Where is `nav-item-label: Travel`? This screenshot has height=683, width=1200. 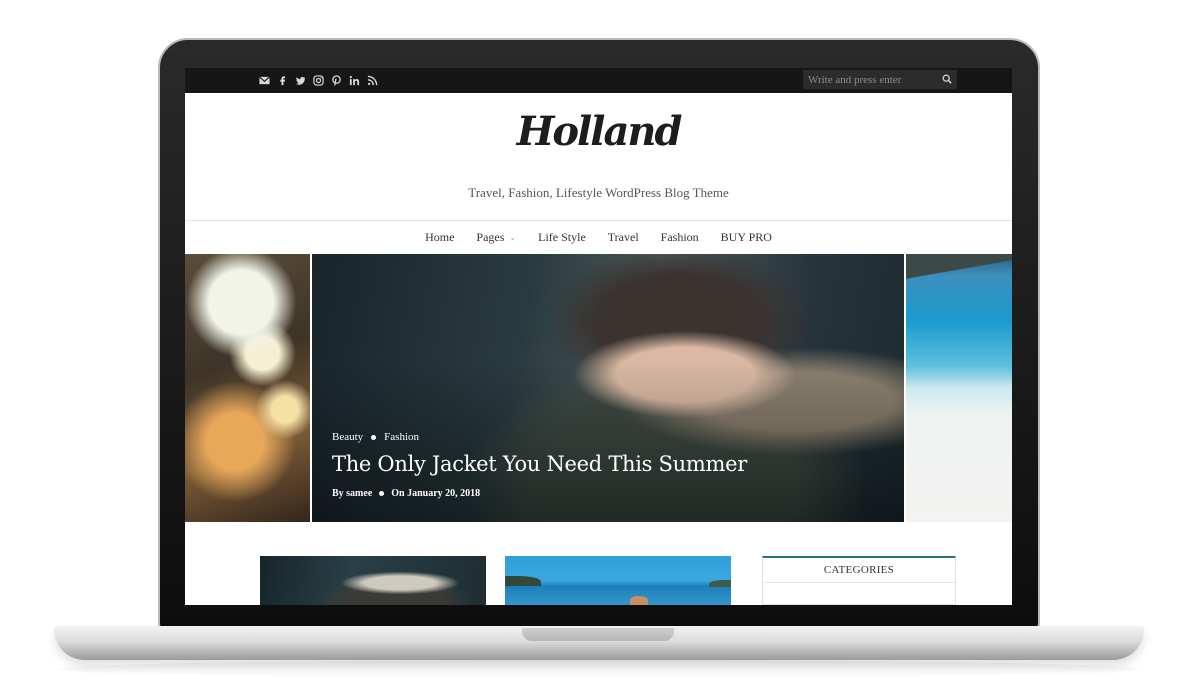
nav-item-label: Travel is located at coordinates (623, 237).